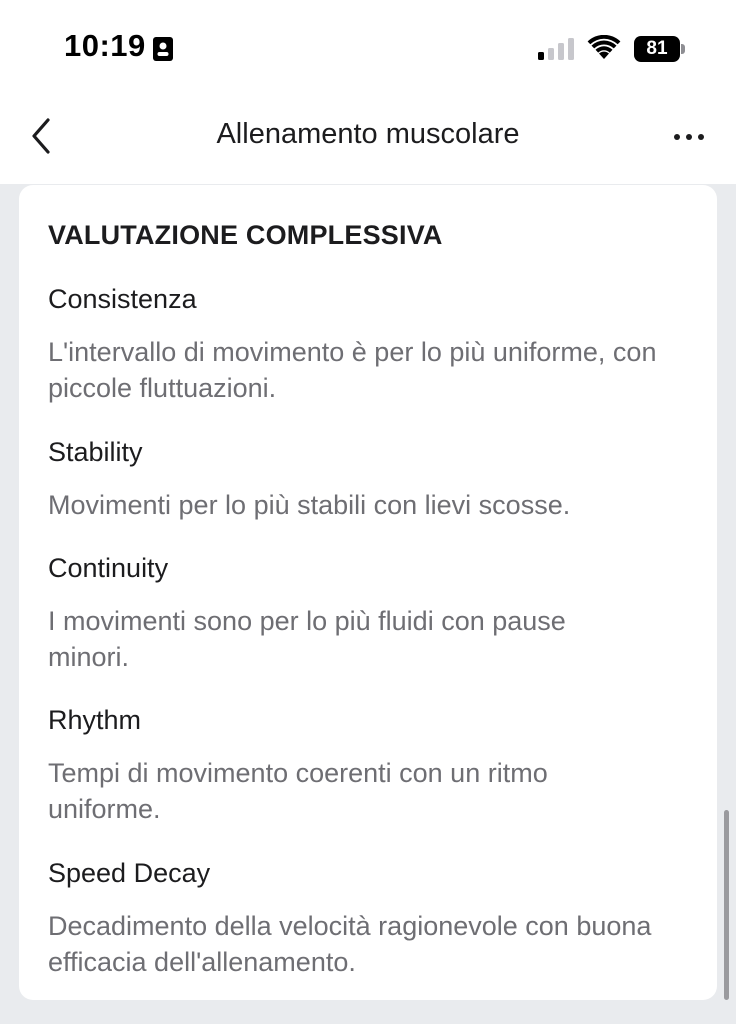 The height and width of the screenshot is (1024, 736). What do you see at coordinates (368, 134) in the screenshot?
I see `page-title: Allenamento muscolare` at bounding box center [368, 134].